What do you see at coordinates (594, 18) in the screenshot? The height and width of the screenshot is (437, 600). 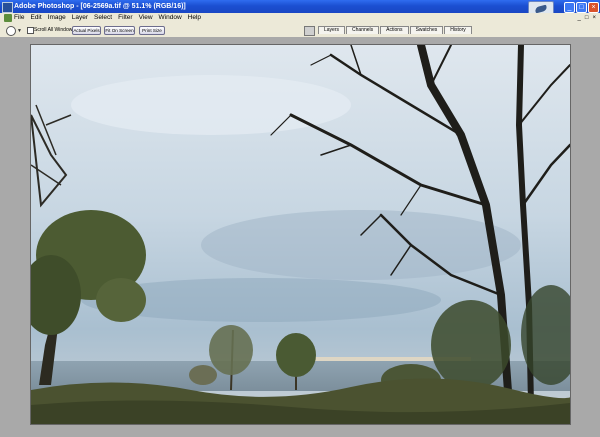 I see `doc-close-icon: ×` at bounding box center [594, 18].